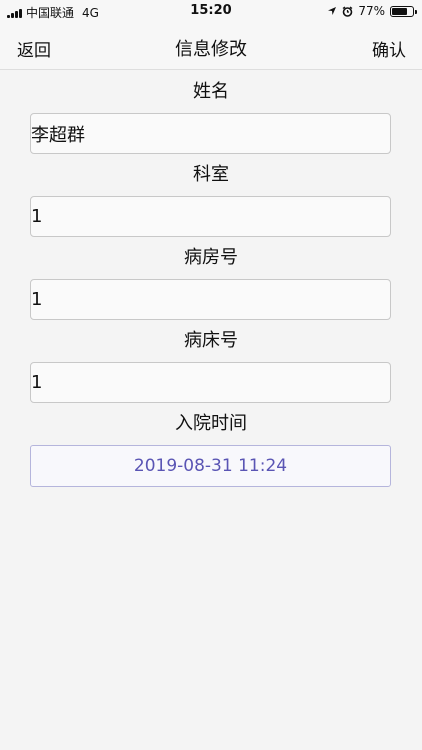 This screenshot has width=422, height=750. What do you see at coordinates (211, 11) in the screenshot?
I see `status-bar: 中国联通 4G 15:20 77%` at bounding box center [211, 11].